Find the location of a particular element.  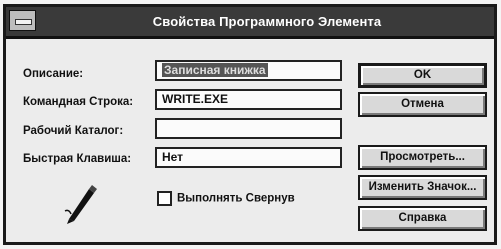

command-line-label: Командная Строка: is located at coordinates (78, 102).